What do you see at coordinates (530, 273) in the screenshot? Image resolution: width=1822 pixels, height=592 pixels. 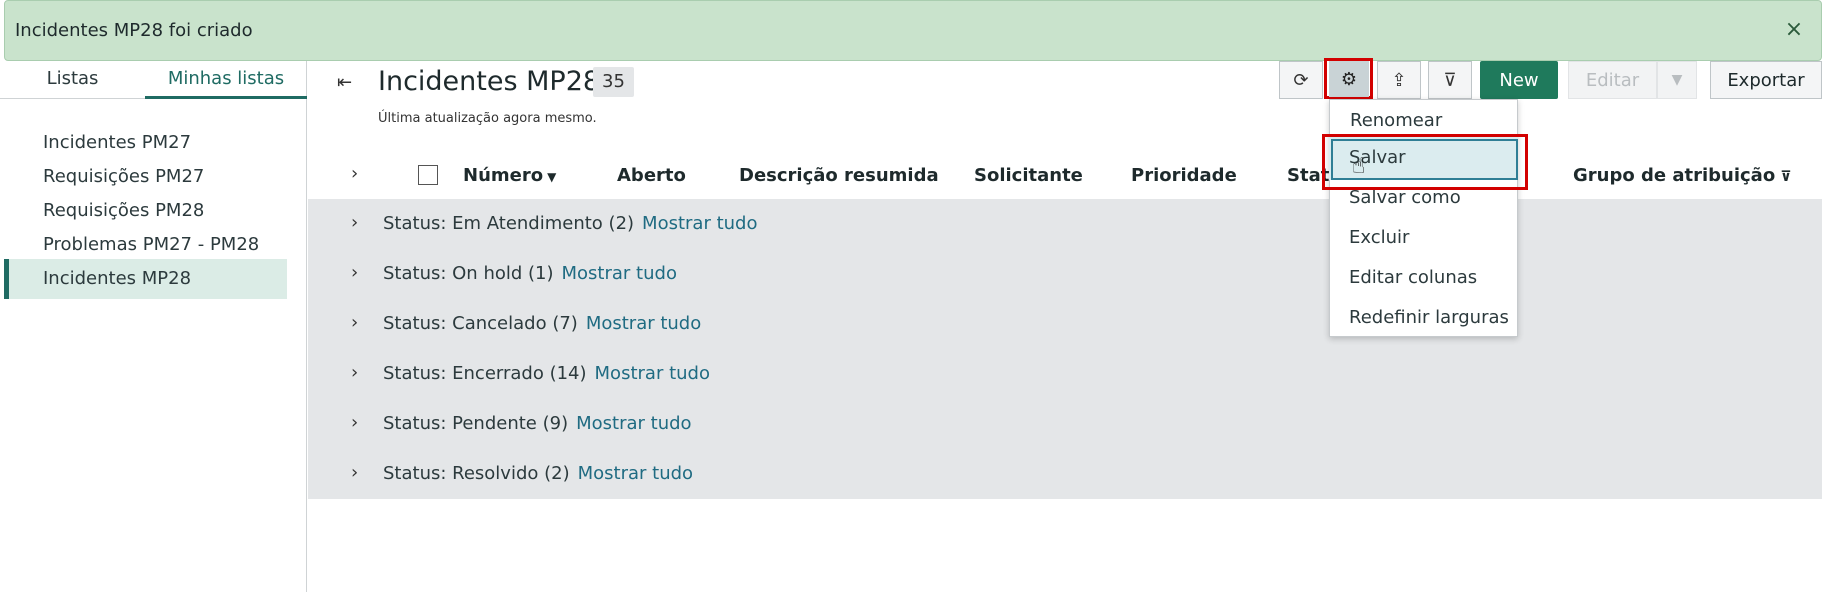 I see `group-label: Status: On hold (1) Mostrar tudo` at bounding box center [530, 273].